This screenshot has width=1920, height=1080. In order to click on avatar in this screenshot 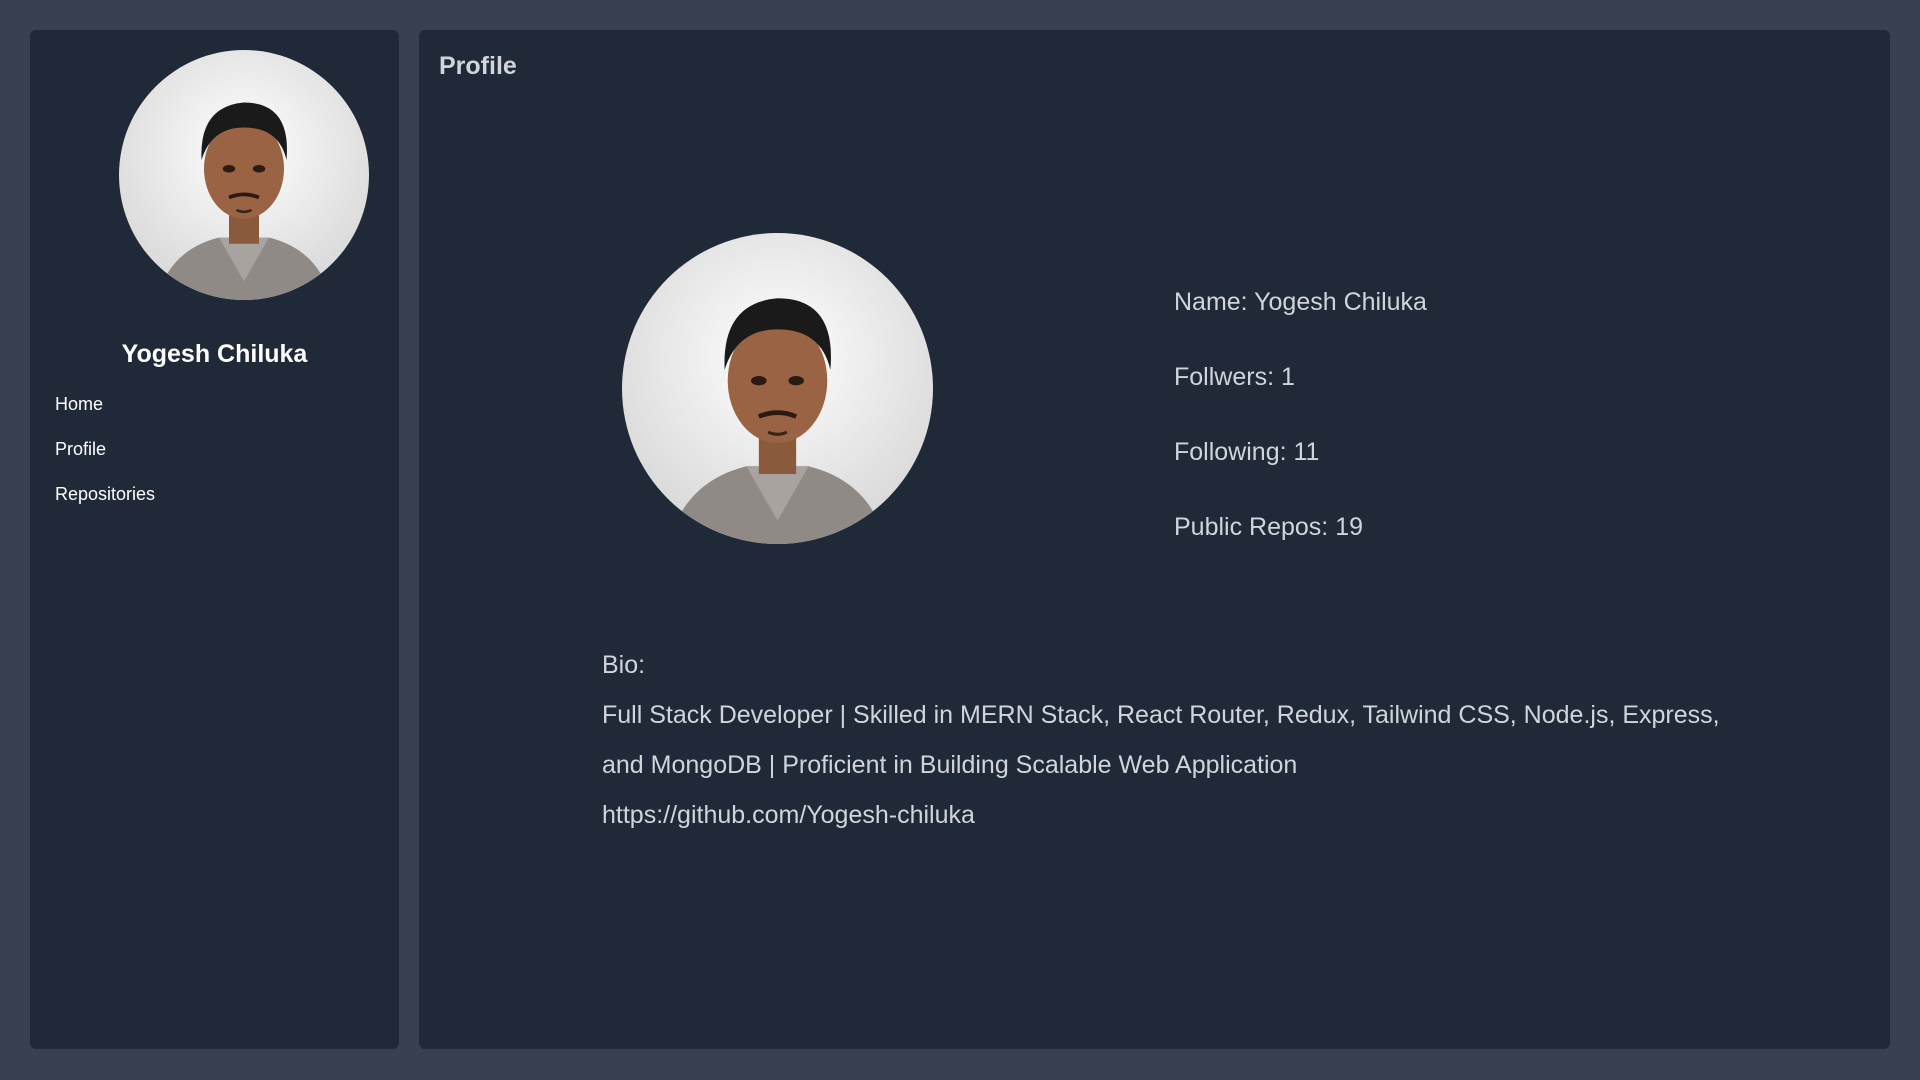, I will do `click(244, 175)`.